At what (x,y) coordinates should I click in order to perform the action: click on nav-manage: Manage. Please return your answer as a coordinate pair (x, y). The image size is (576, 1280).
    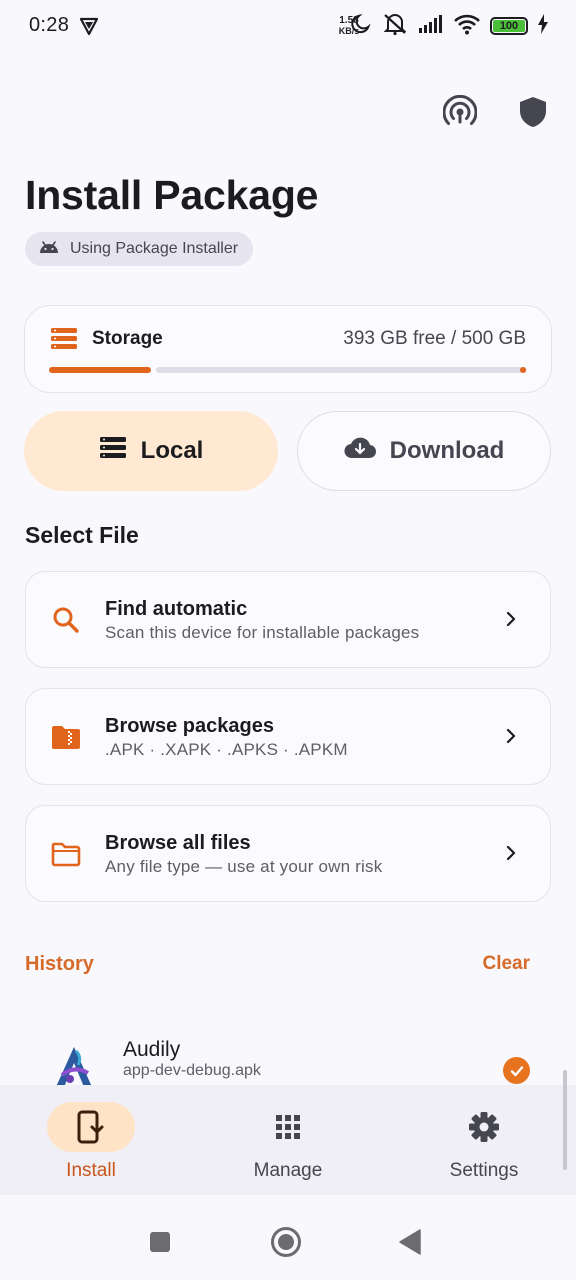
    Looking at the image, I should click on (288, 1140).